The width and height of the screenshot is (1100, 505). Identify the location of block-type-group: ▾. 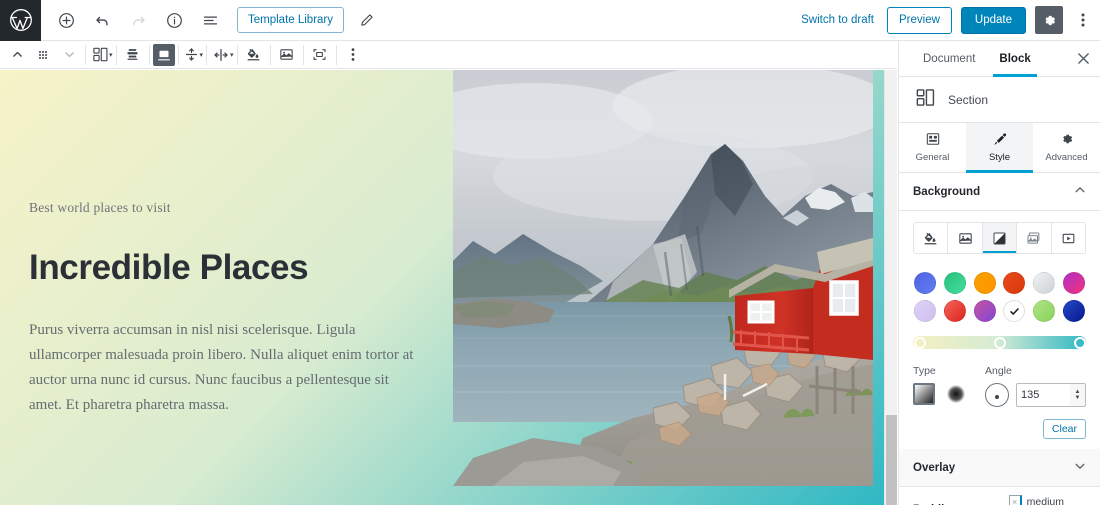
(101, 54).